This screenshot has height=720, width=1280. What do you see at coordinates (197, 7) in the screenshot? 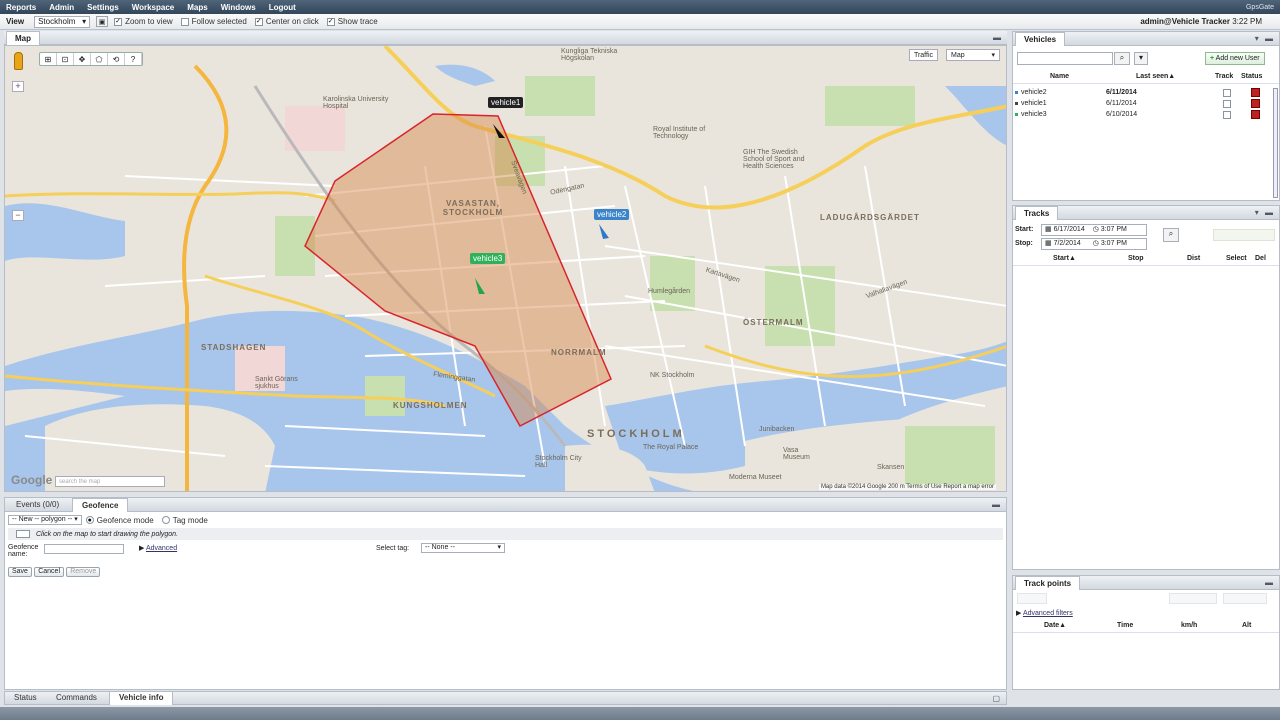
I see `menu-maps: Maps` at bounding box center [197, 7].